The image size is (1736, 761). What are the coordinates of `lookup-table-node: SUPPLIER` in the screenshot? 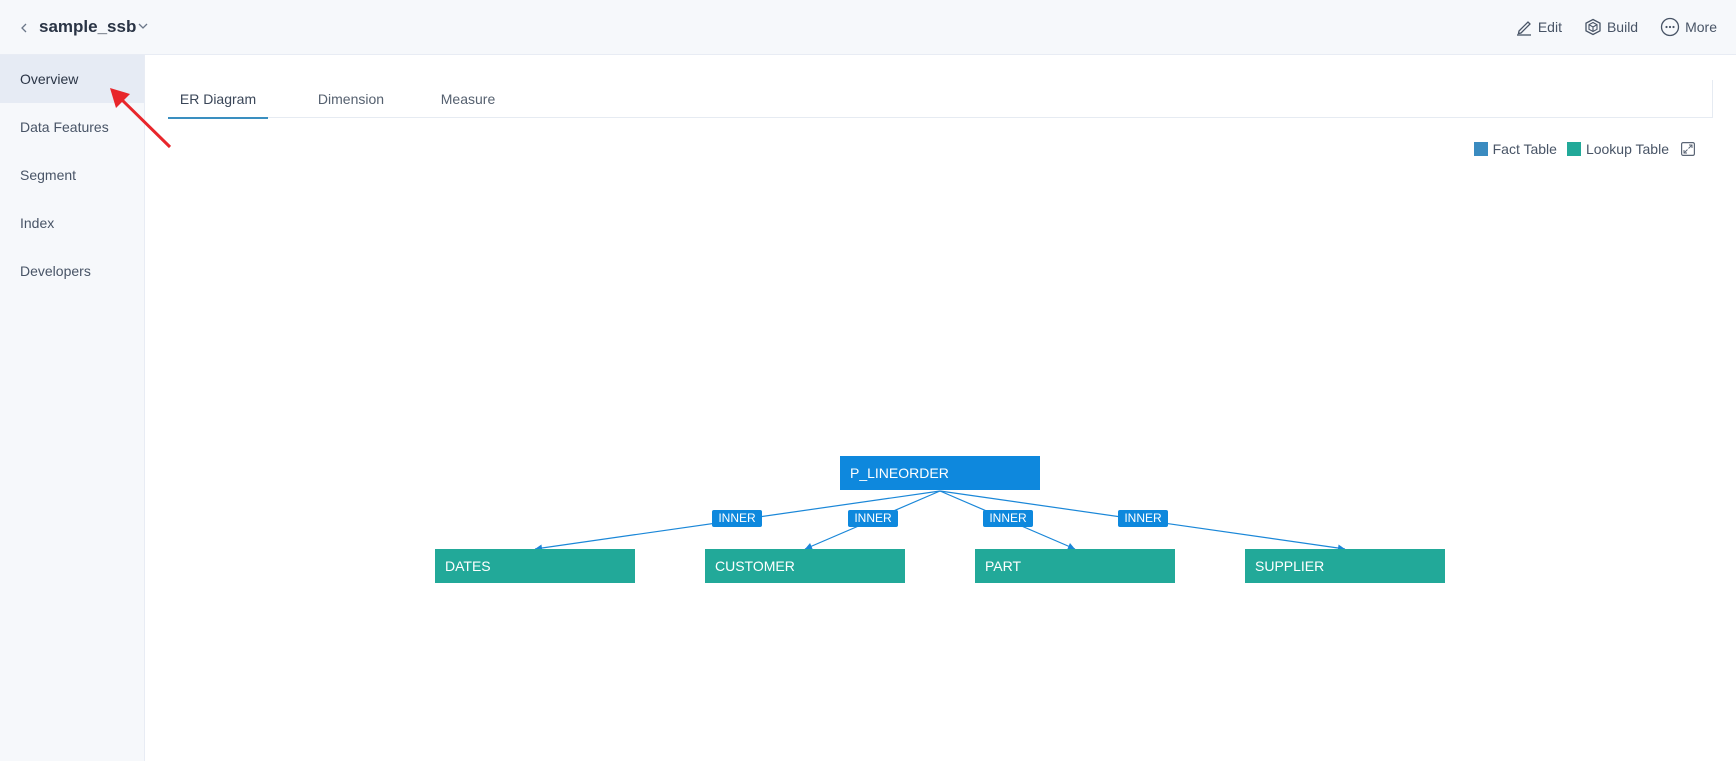 It's located at (1345, 566).